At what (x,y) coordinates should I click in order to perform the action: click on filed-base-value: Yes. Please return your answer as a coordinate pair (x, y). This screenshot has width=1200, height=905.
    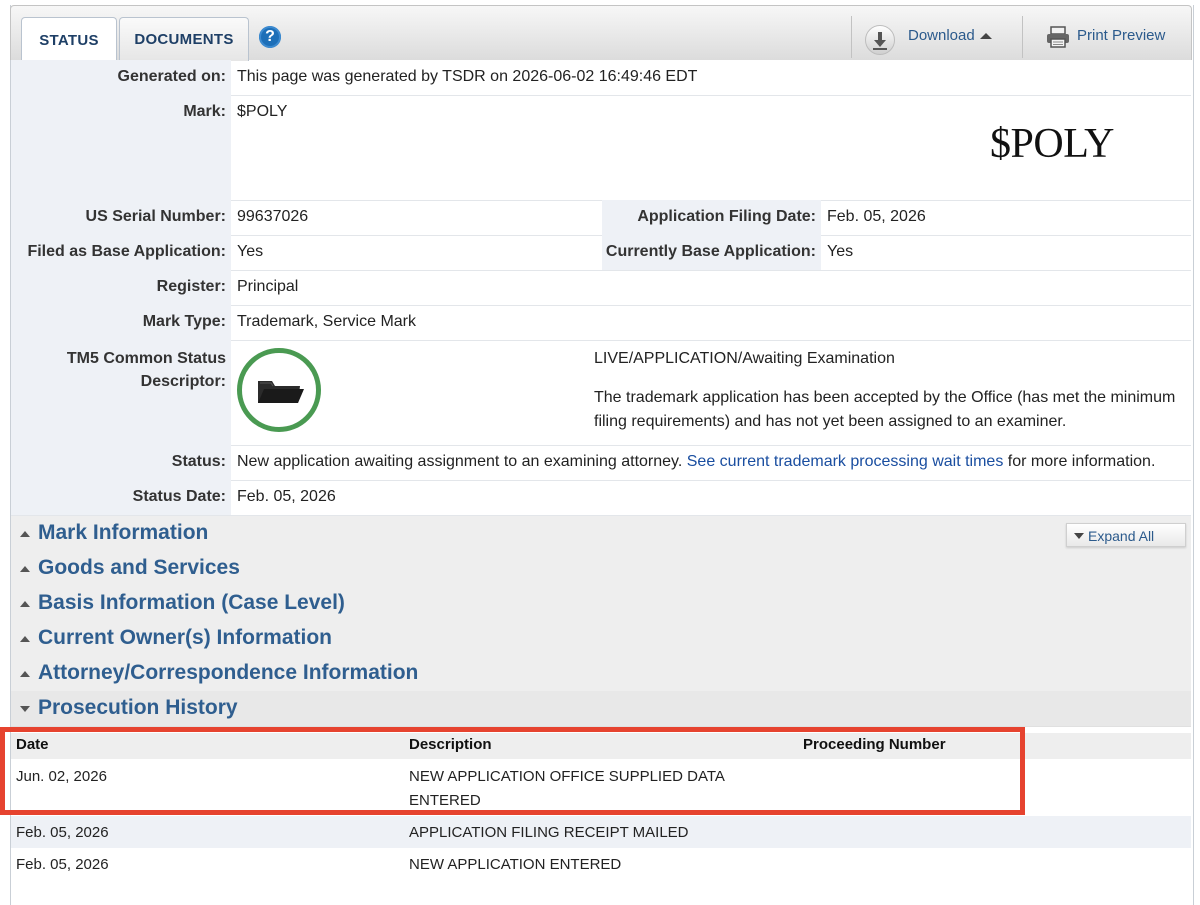
    Looking at the image, I should click on (250, 251).